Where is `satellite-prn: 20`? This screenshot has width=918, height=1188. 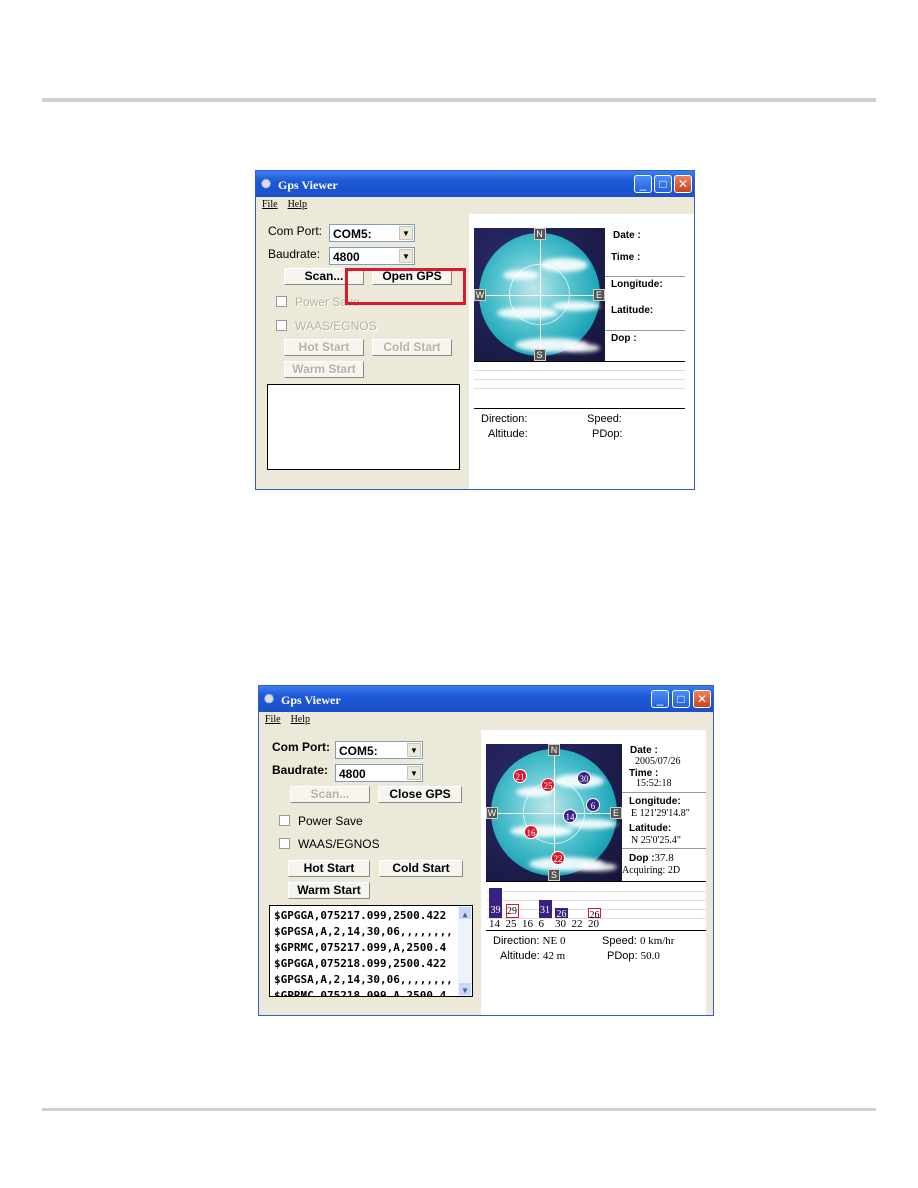 satellite-prn: 20 is located at coordinates (593, 924).